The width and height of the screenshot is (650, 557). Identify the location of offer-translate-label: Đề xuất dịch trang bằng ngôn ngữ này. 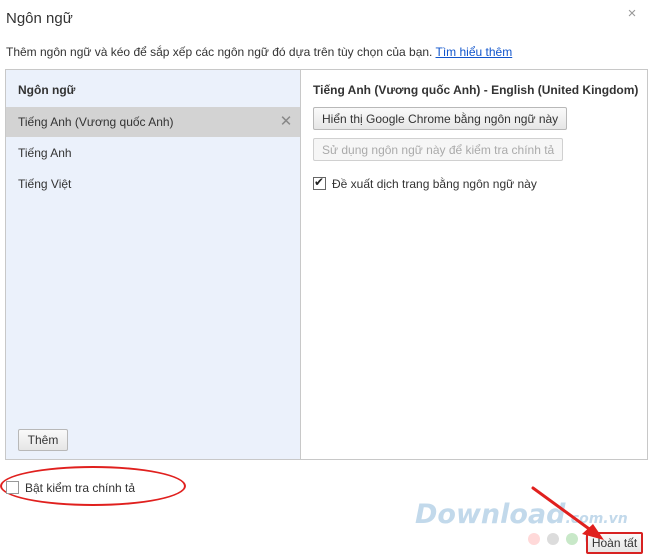
(434, 183).